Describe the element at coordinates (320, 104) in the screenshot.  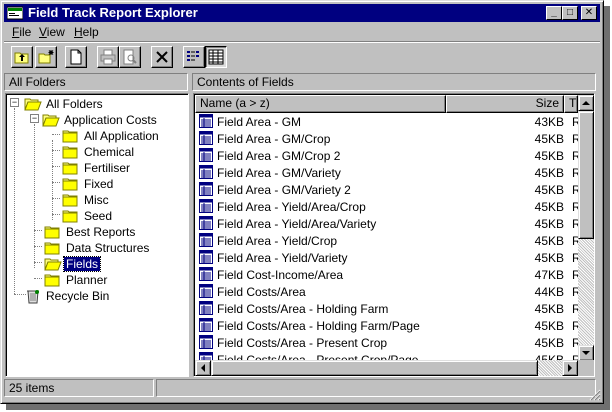
I see `column-header-name: Name (a > z)` at that location.